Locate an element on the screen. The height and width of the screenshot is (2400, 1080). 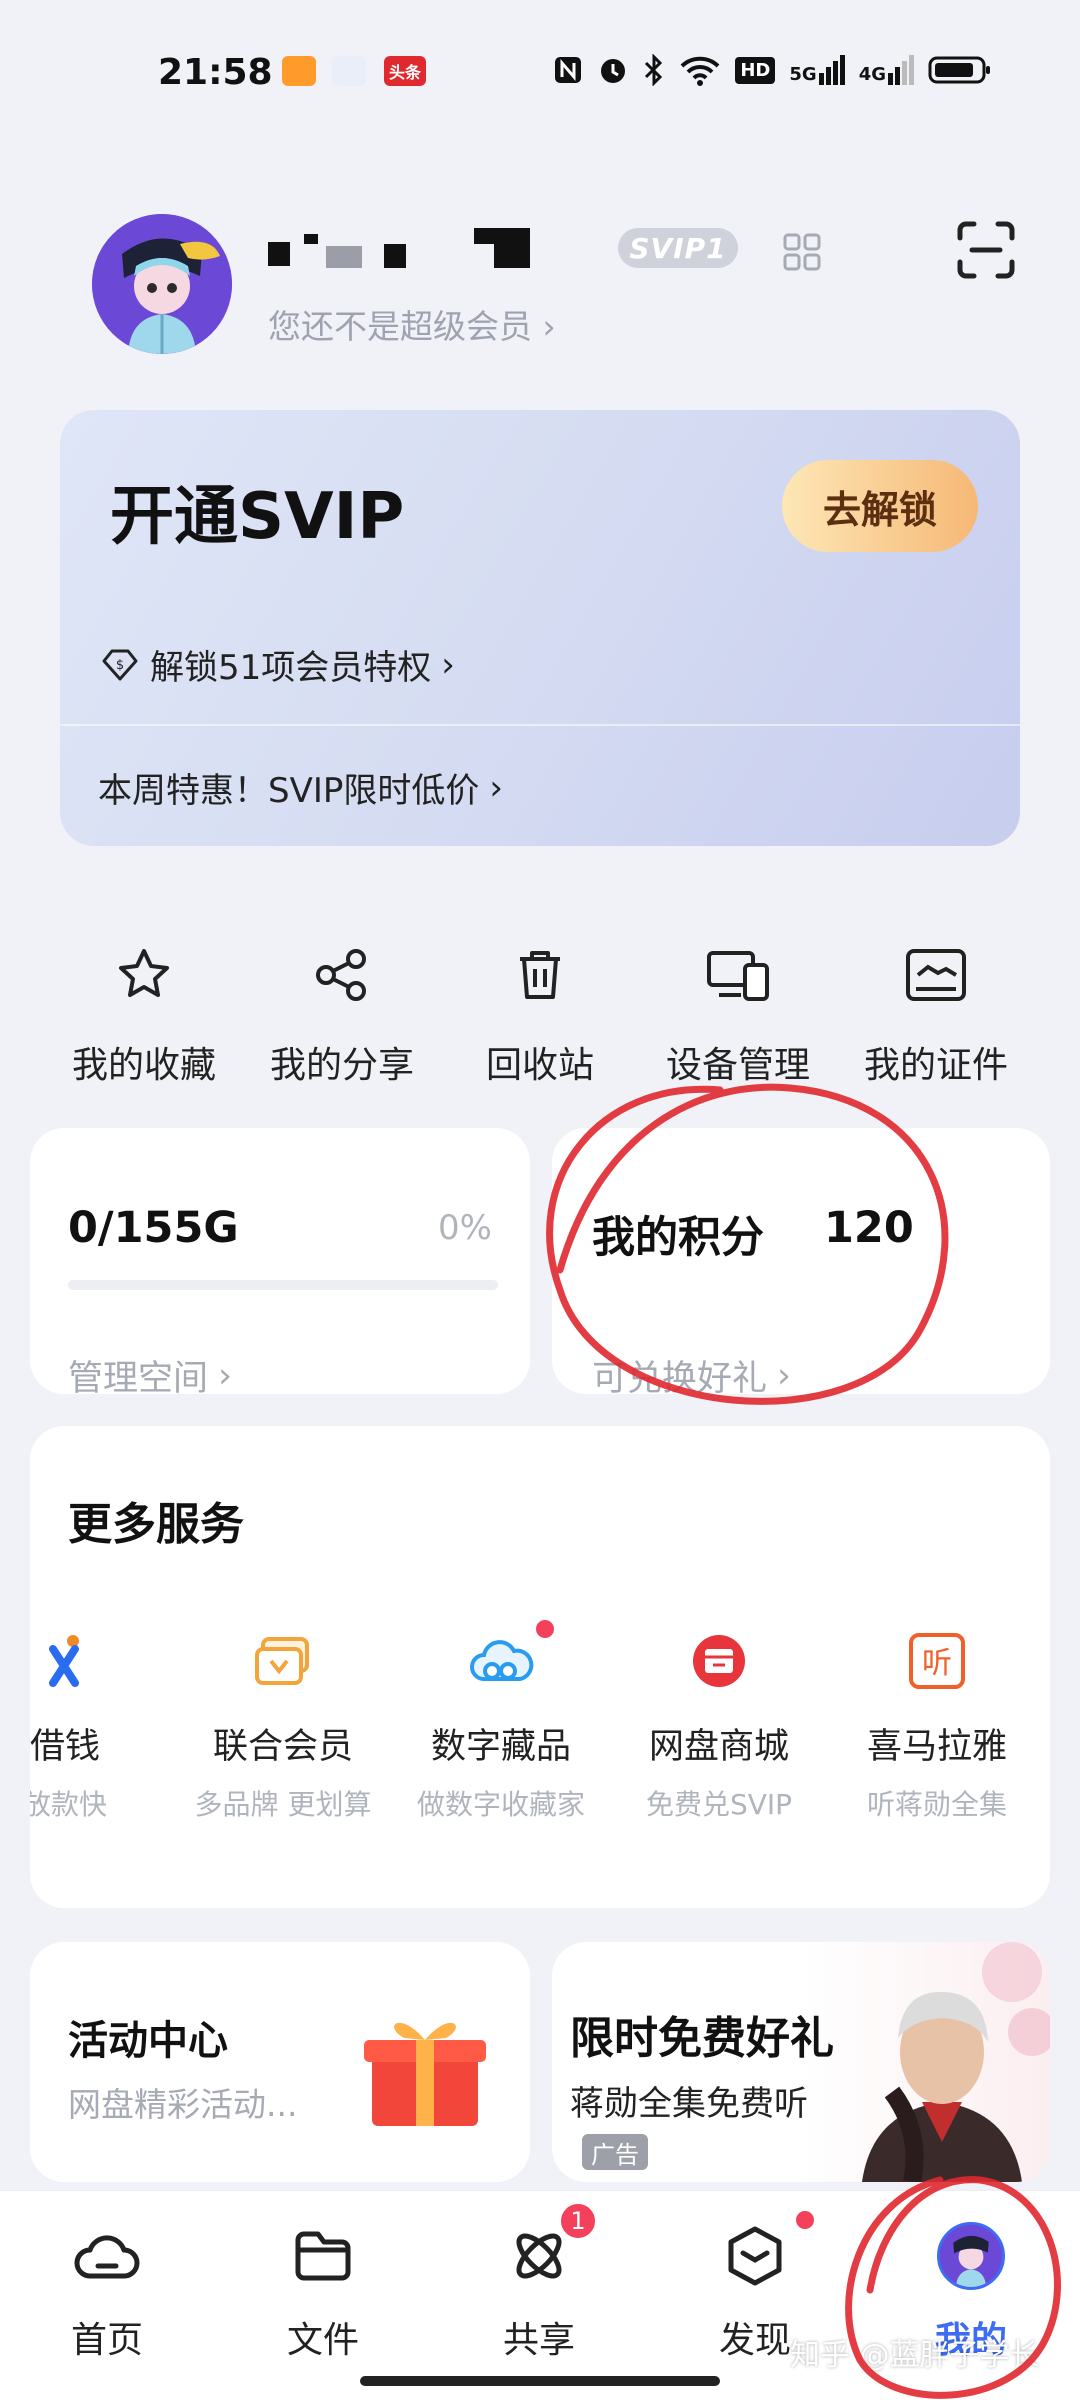
storage-progress-bar is located at coordinates (283, 1285).